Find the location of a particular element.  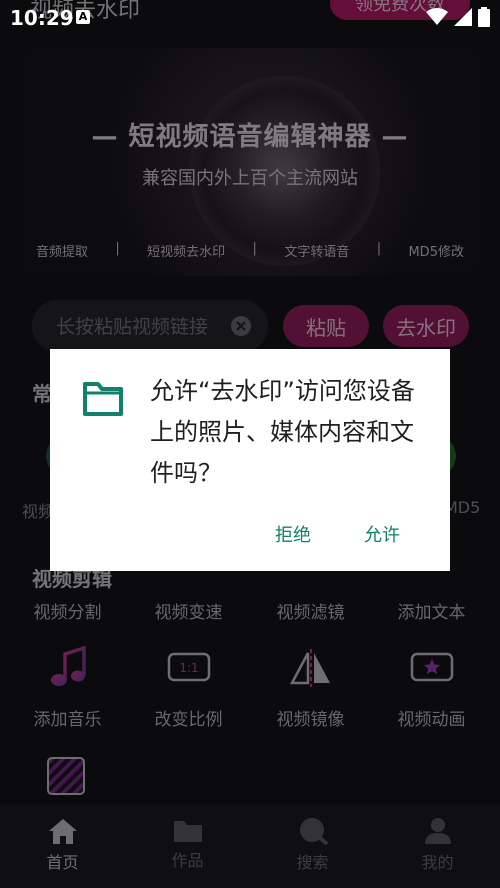

status-icons is located at coordinates (458, 17).